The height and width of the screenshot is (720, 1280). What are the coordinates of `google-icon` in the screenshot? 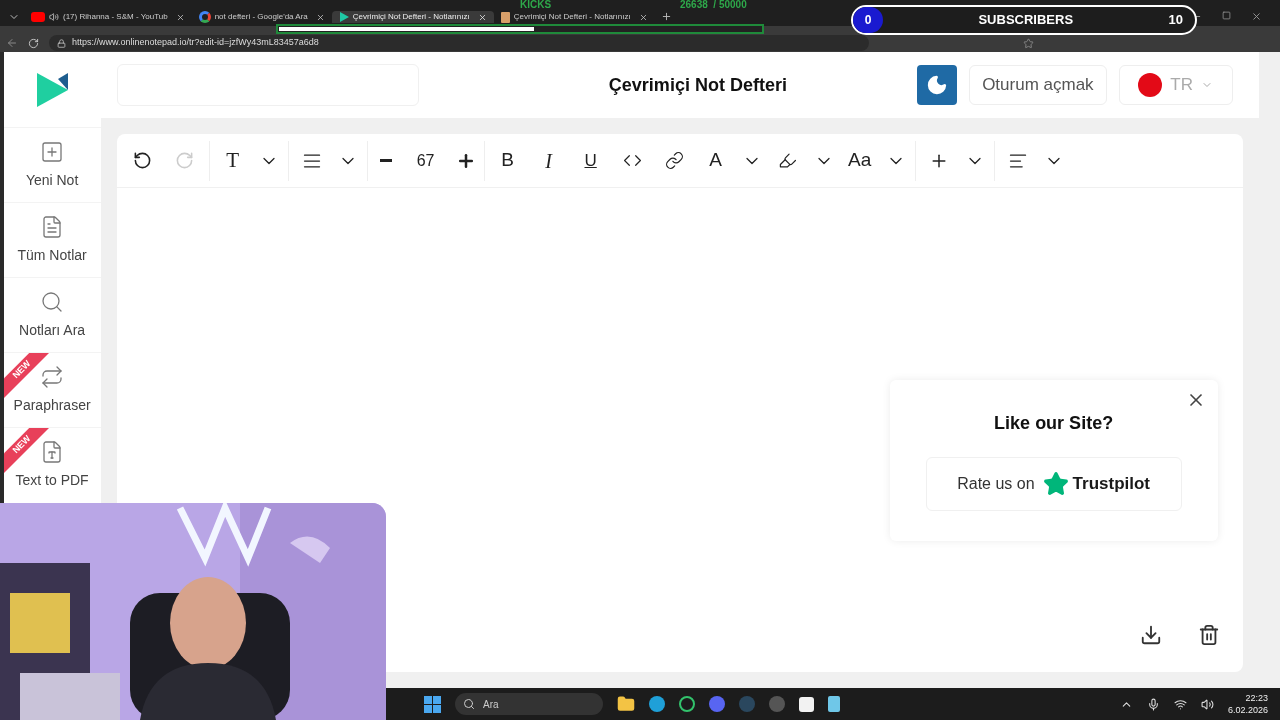 It's located at (204, 17).